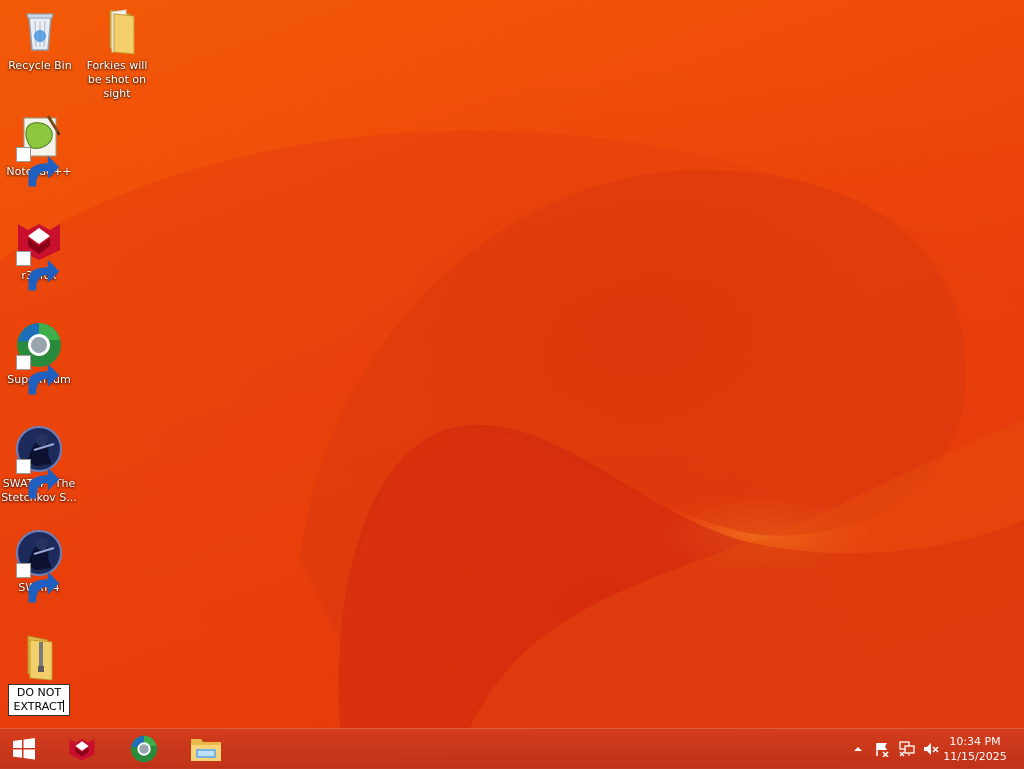 This screenshot has width=1024, height=769. I want to click on show-hidden-icons-chevron, so click(858, 749).